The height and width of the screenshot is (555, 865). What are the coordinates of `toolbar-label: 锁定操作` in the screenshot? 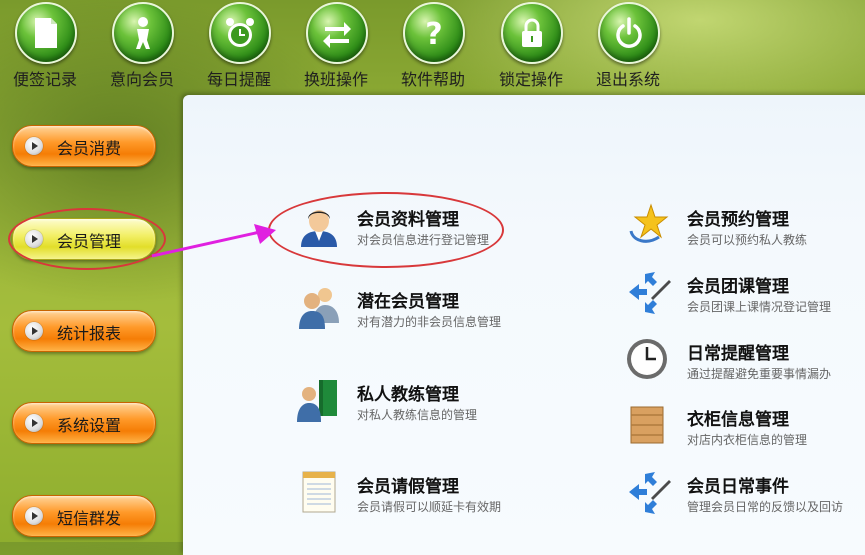 It's located at (530, 79).